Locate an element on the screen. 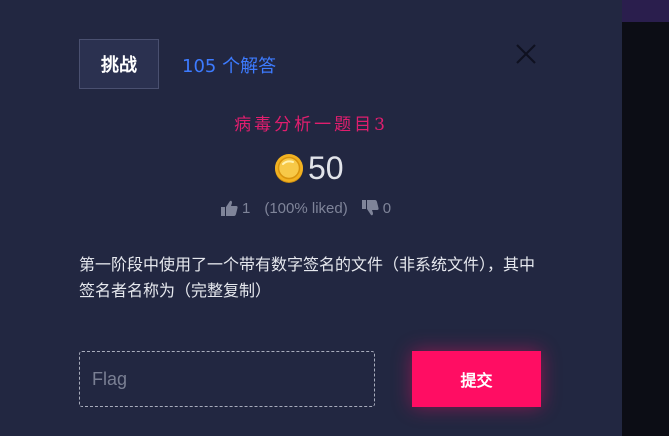 The height and width of the screenshot is (436, 669). likes-count: 1 is located at coordinates (246, 208).